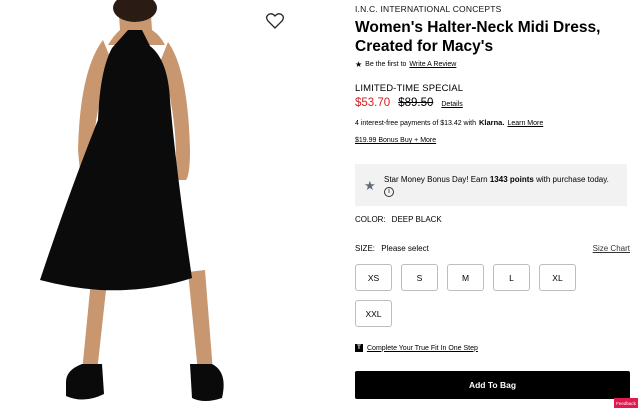 Image resolution: width=640 pixels, height=409 pixels. Describe the element at coordinates (451, 104) in the screenshot. I see `details-link: Details` at that location.